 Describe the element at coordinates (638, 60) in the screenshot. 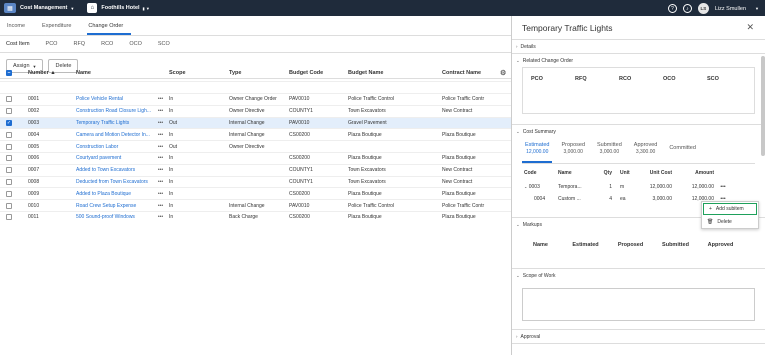

I see `related-header: ⌄ Related Change Order` at that location.